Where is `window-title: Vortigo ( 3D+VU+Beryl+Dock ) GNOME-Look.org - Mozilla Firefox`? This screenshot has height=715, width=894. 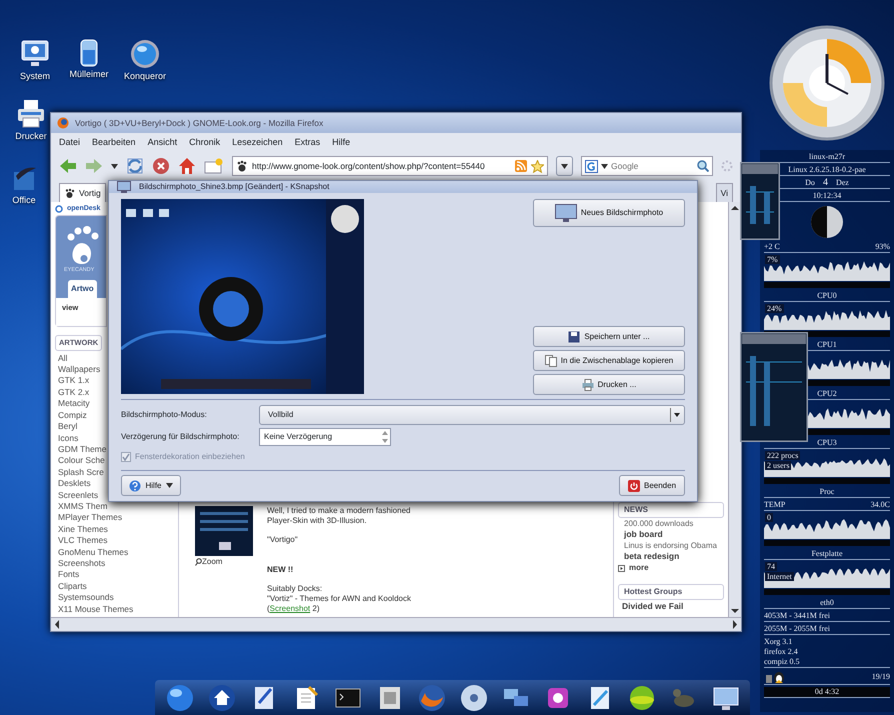
window-title: Vortigo ( 3D+VU+Beryl+Dock ) GNOME-Look.org - Mozilla Firefox is located at coordinates (199, 123).